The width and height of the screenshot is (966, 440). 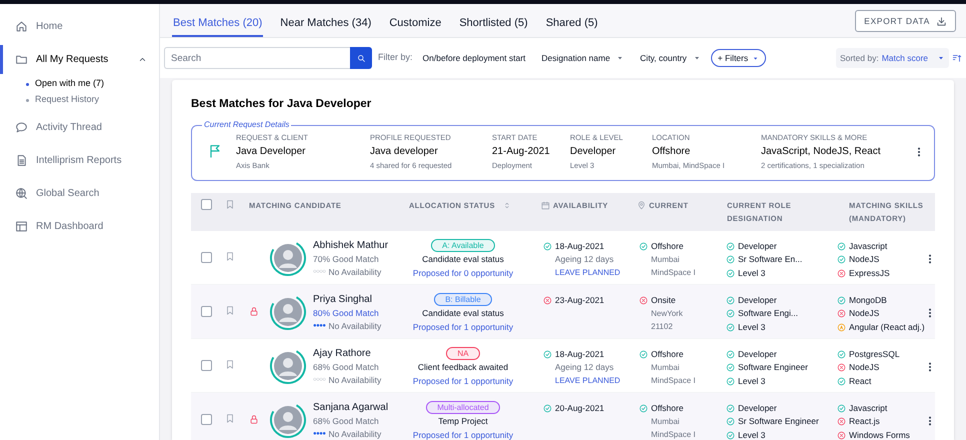 What do you see at coordinates (395, 57) in the screenshot?
I see `filter-label: Filter by:` at bounding box center [395, 57].